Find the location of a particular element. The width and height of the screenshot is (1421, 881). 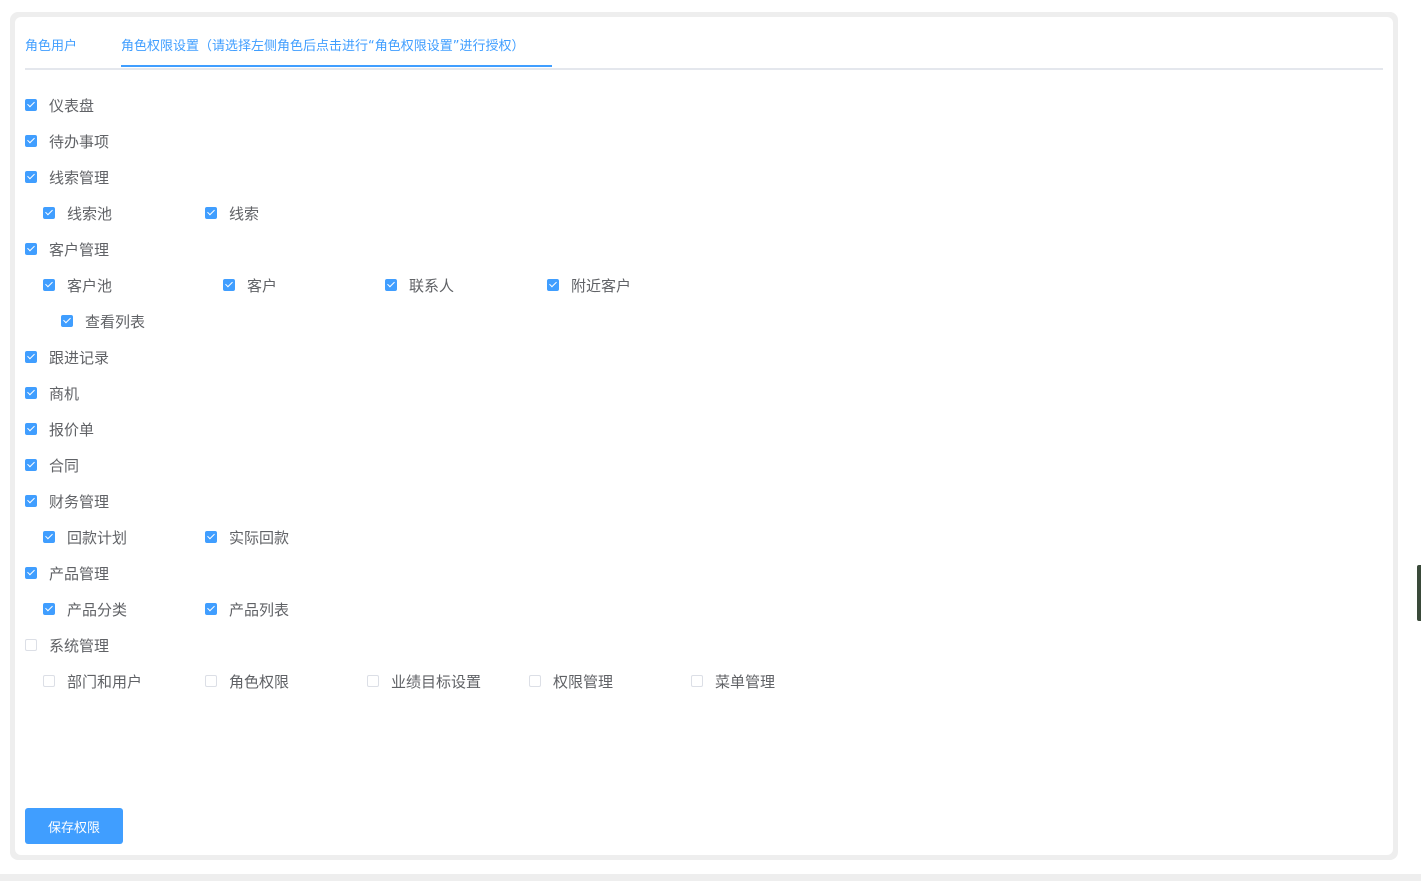

perm-product-category: 产品分类 is located at coordinates (85, 609).